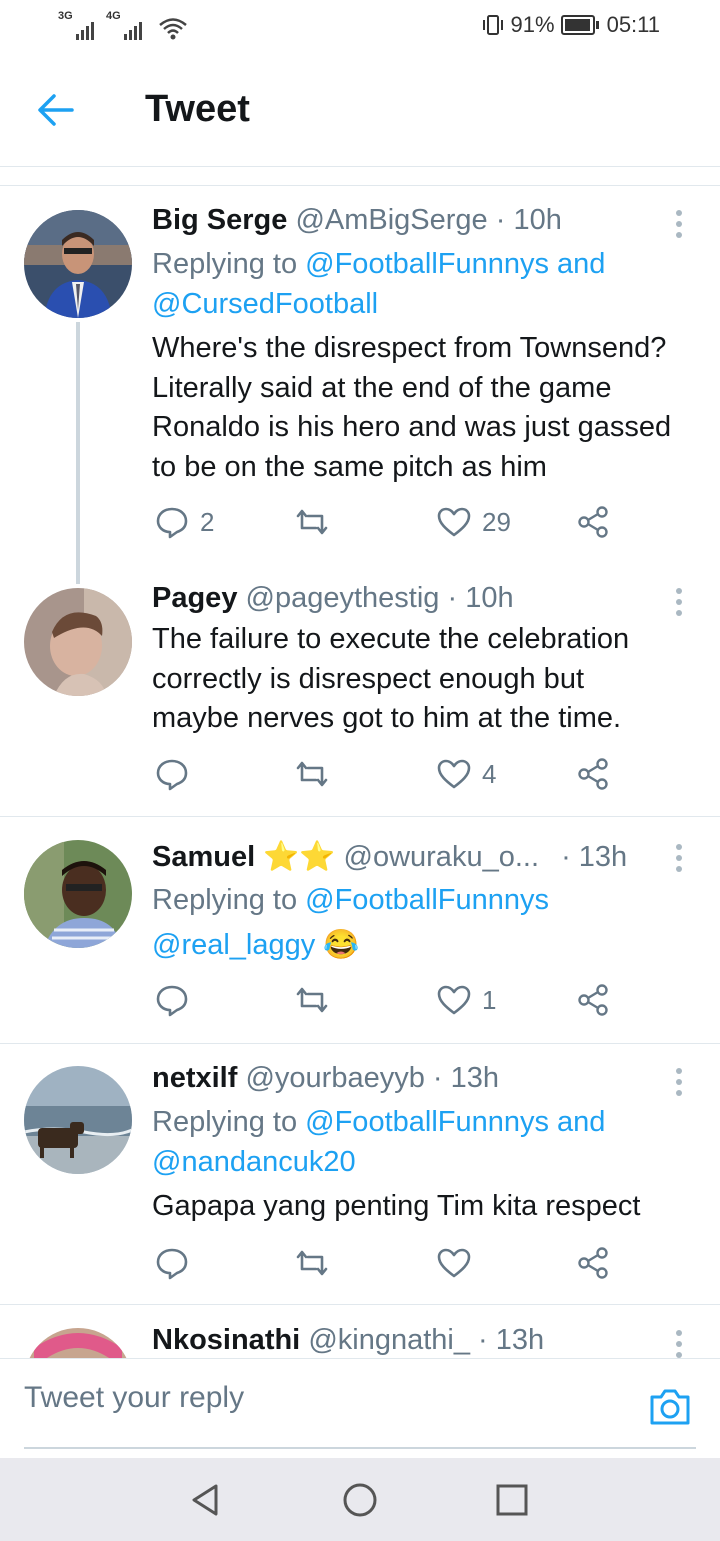 The image size is (720, 1541). I want to click on replying-mention-link: @nandancuk20, so click(254, 1162).